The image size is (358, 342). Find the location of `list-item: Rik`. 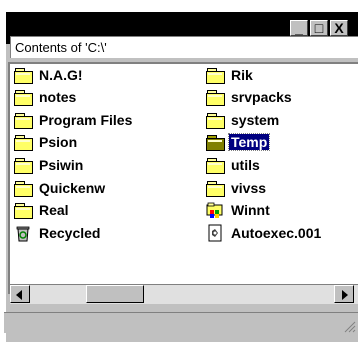

list-item: Rik is located at coordinates (230, 75).